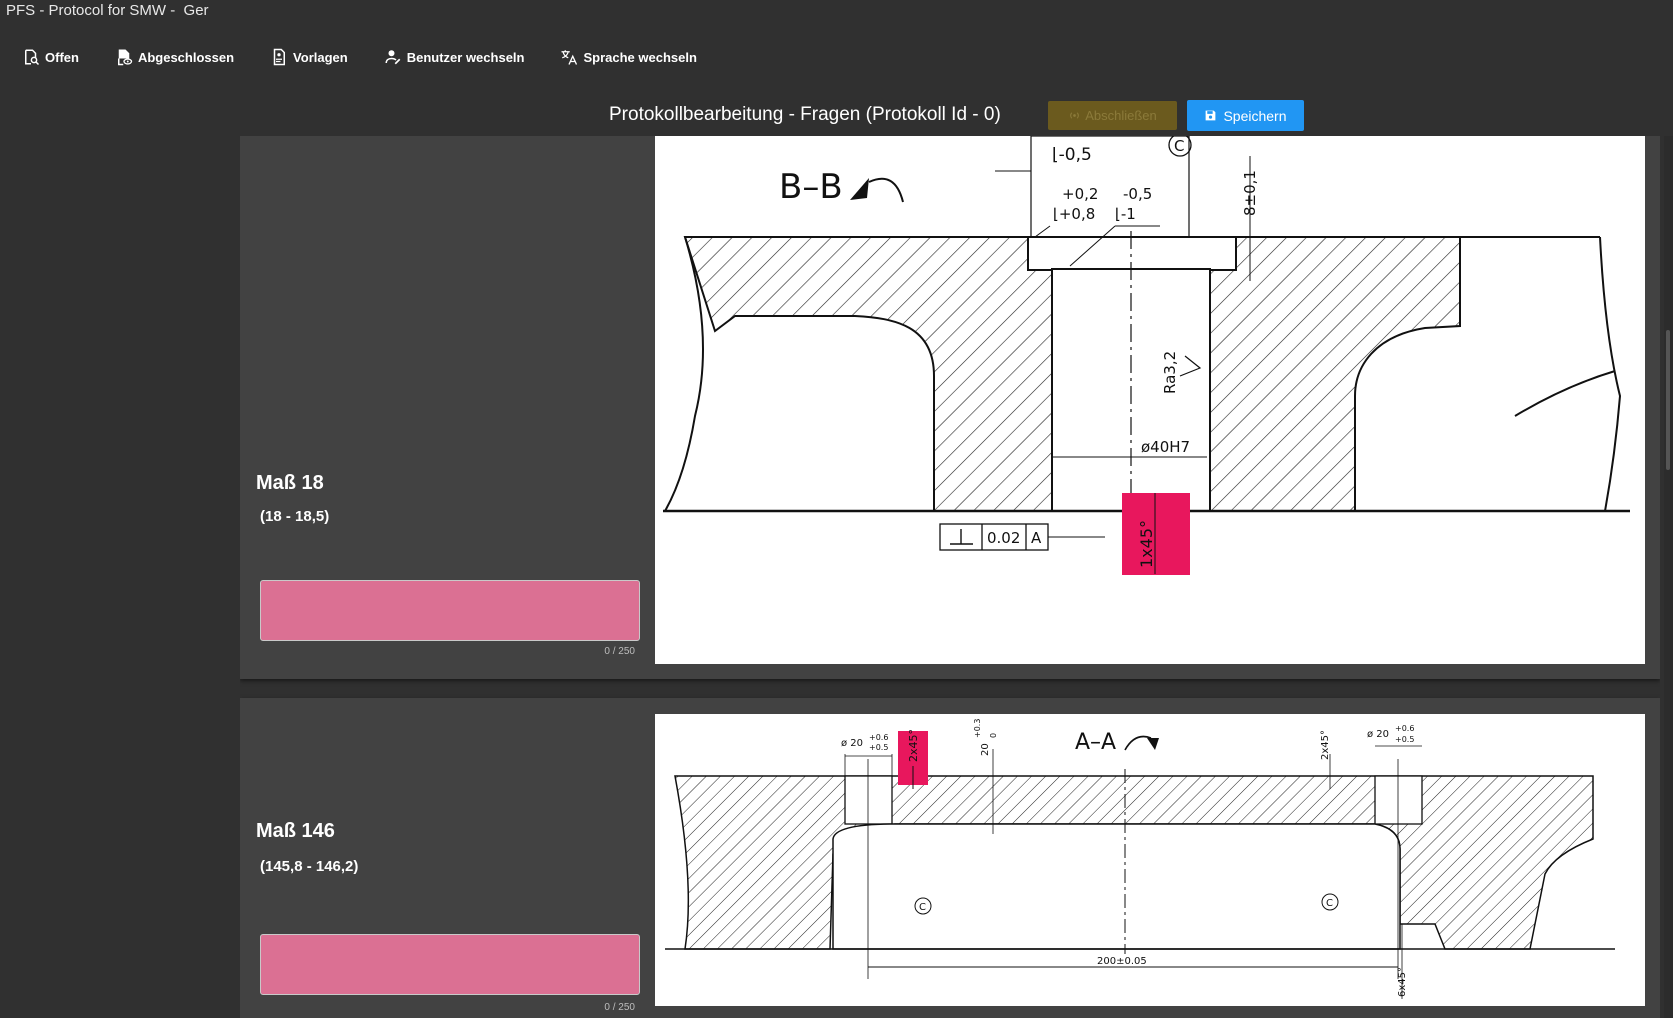 This screenshot has height=1018, width=1673. Describe the element at coordinates (1137, 194) in the screenshot. I see `dim-label: -0,5` at that location.